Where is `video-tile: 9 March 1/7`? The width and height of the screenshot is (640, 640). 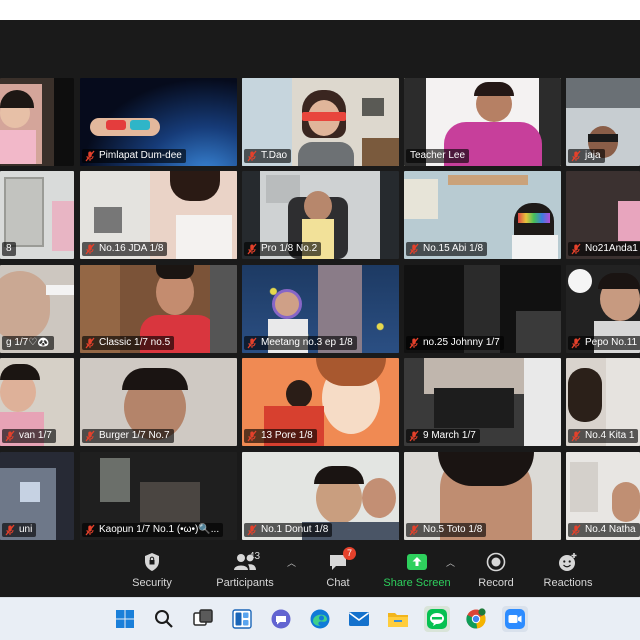 video-tile: 9 March 1/7 is located at coordinates (482, 402).